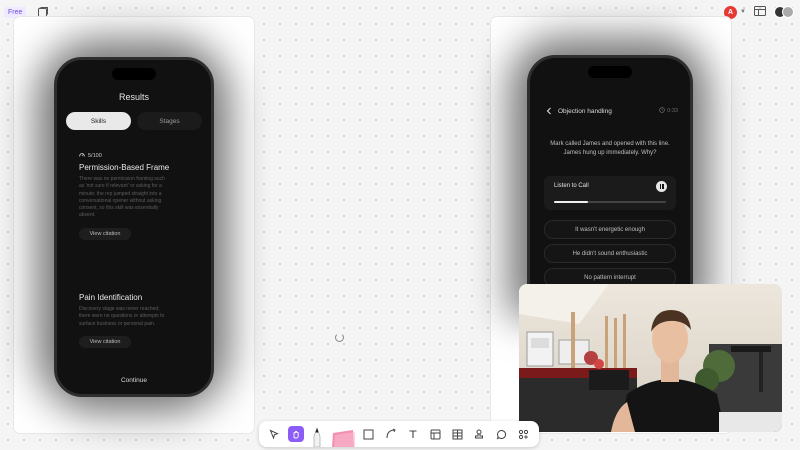 This screenshot has width=800, height=450. I want to click on clock-icon, so click(662, 111).